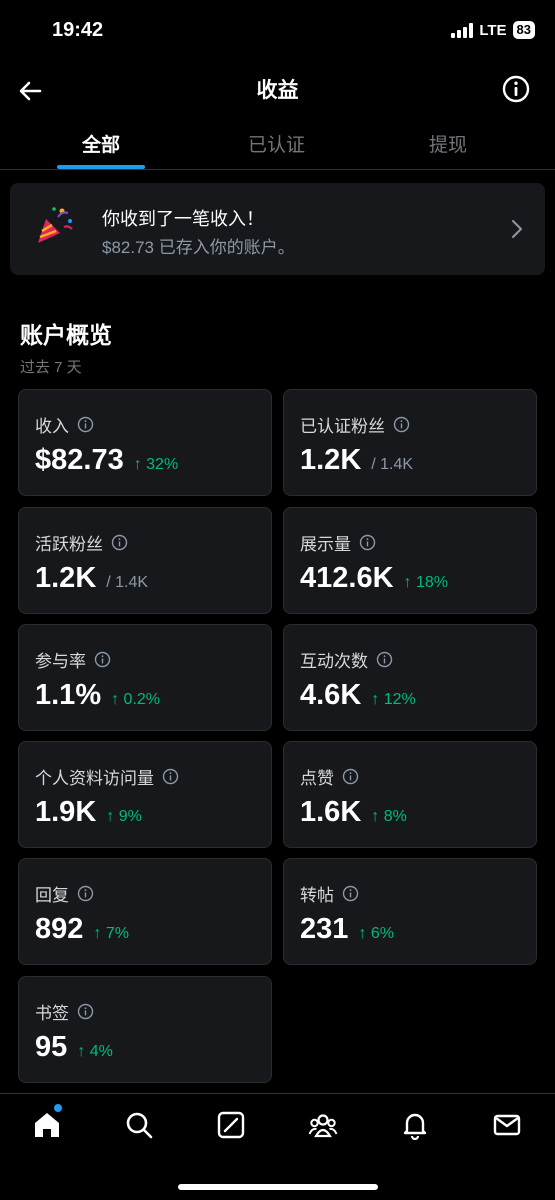  What do you see at coordinates (198, 247) in the screenshot?
I see `notice-subtitle: $82.73 已存入你的账户。` at bounding box center [198, 247].